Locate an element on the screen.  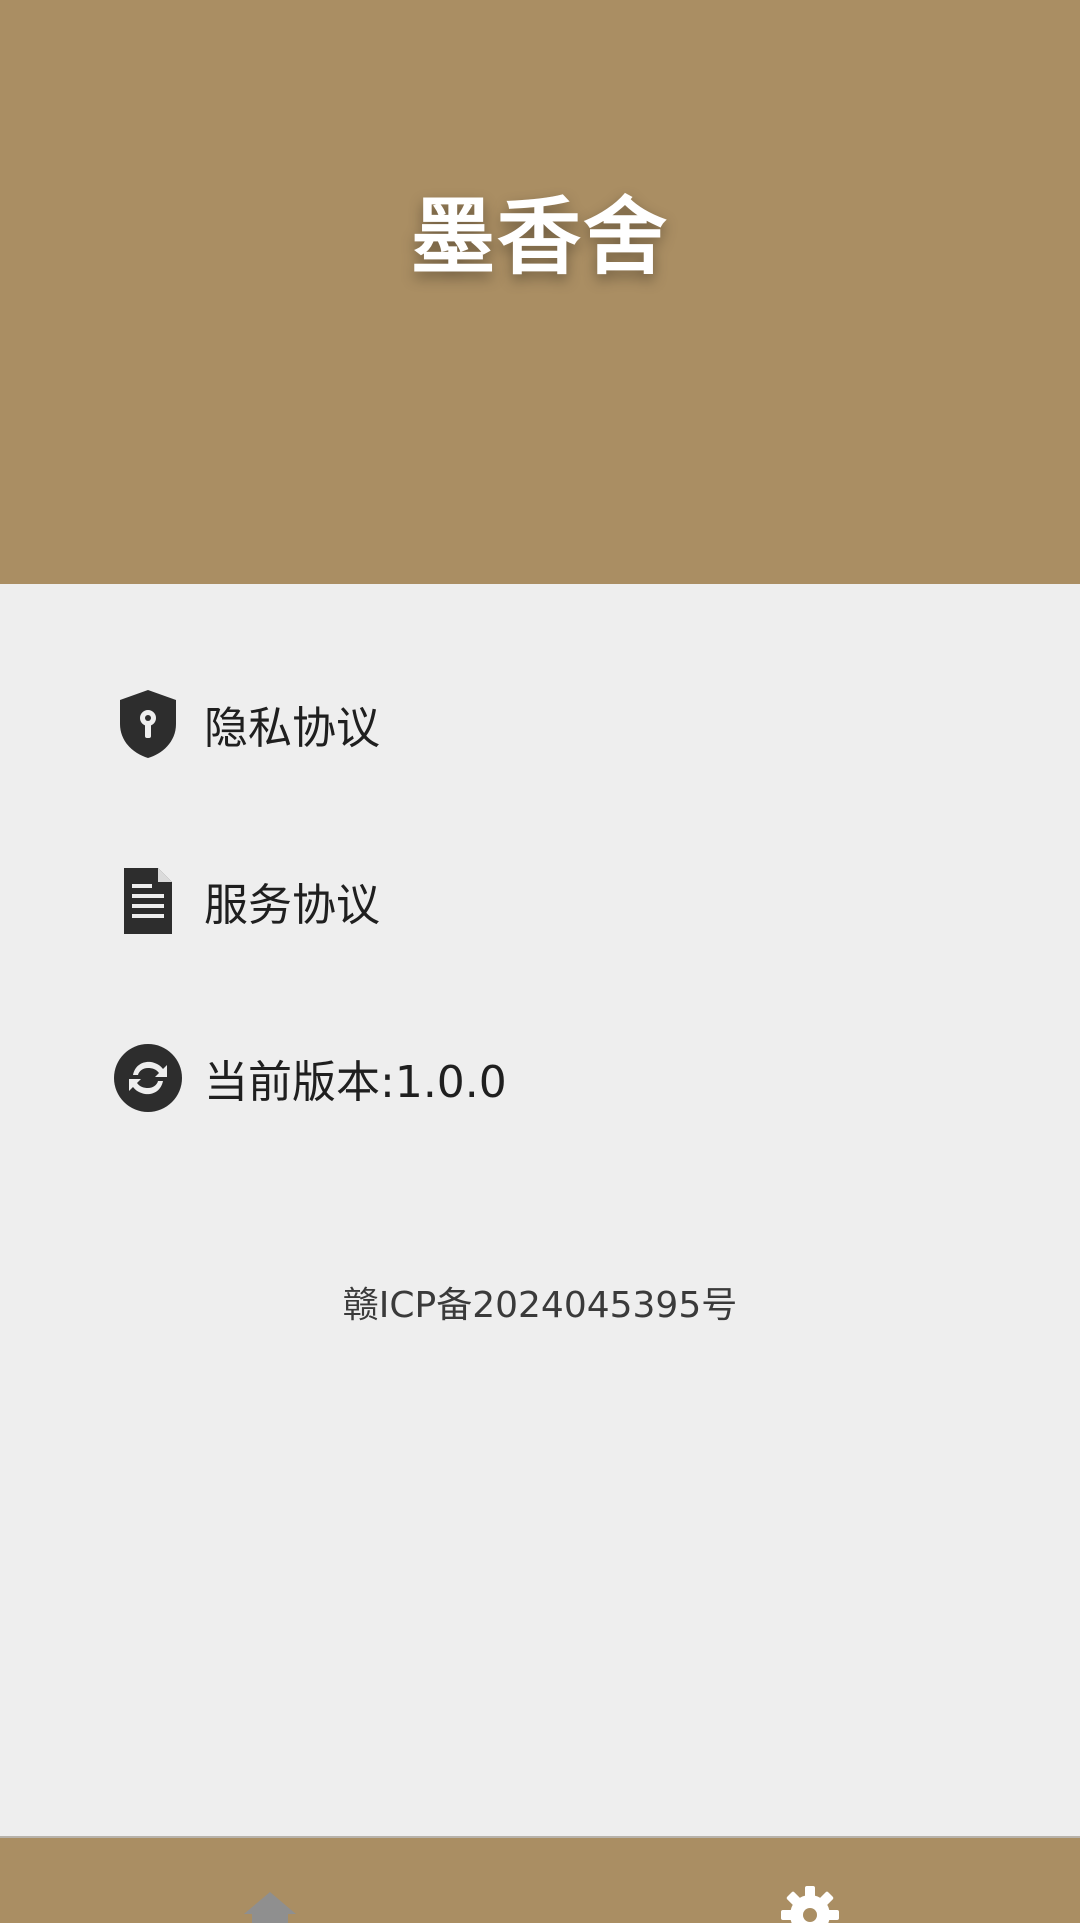
bottom-nav-bar is located at coordinates (540, 1879).